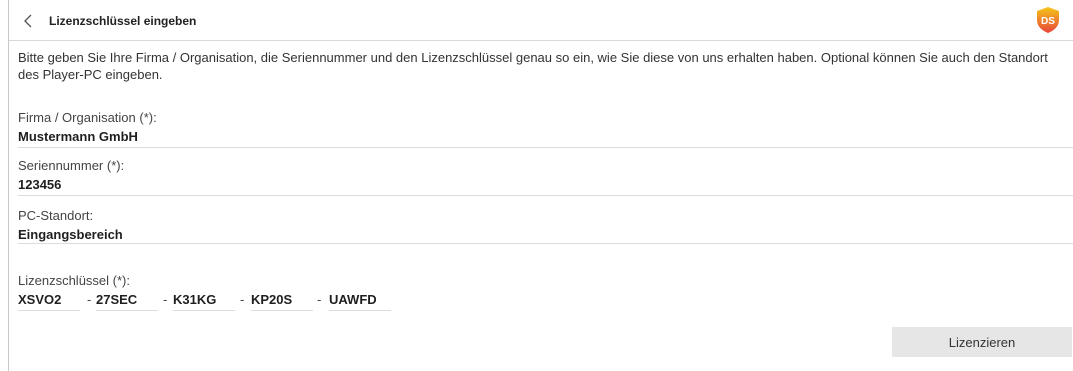 The width and height of the screenshot is (1073, 371). What do you see at coordinates (353, 299) in the screenshot?
I see `license-key-segment-5-value: UAWFD` at bounding box center [353, 299].